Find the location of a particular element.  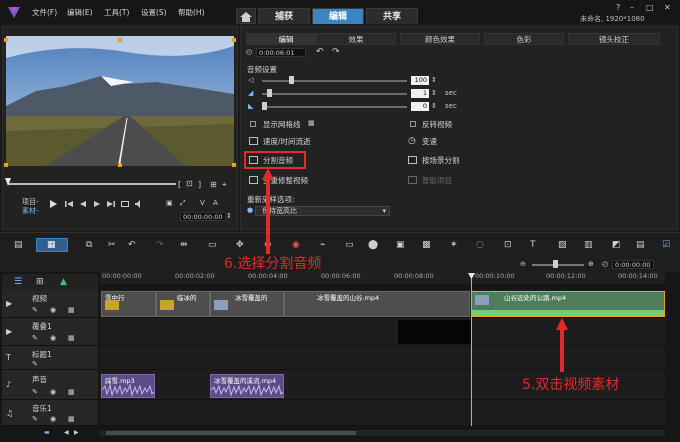

fullscreen-icon: ⤢ is located at coordinates (183, 203).